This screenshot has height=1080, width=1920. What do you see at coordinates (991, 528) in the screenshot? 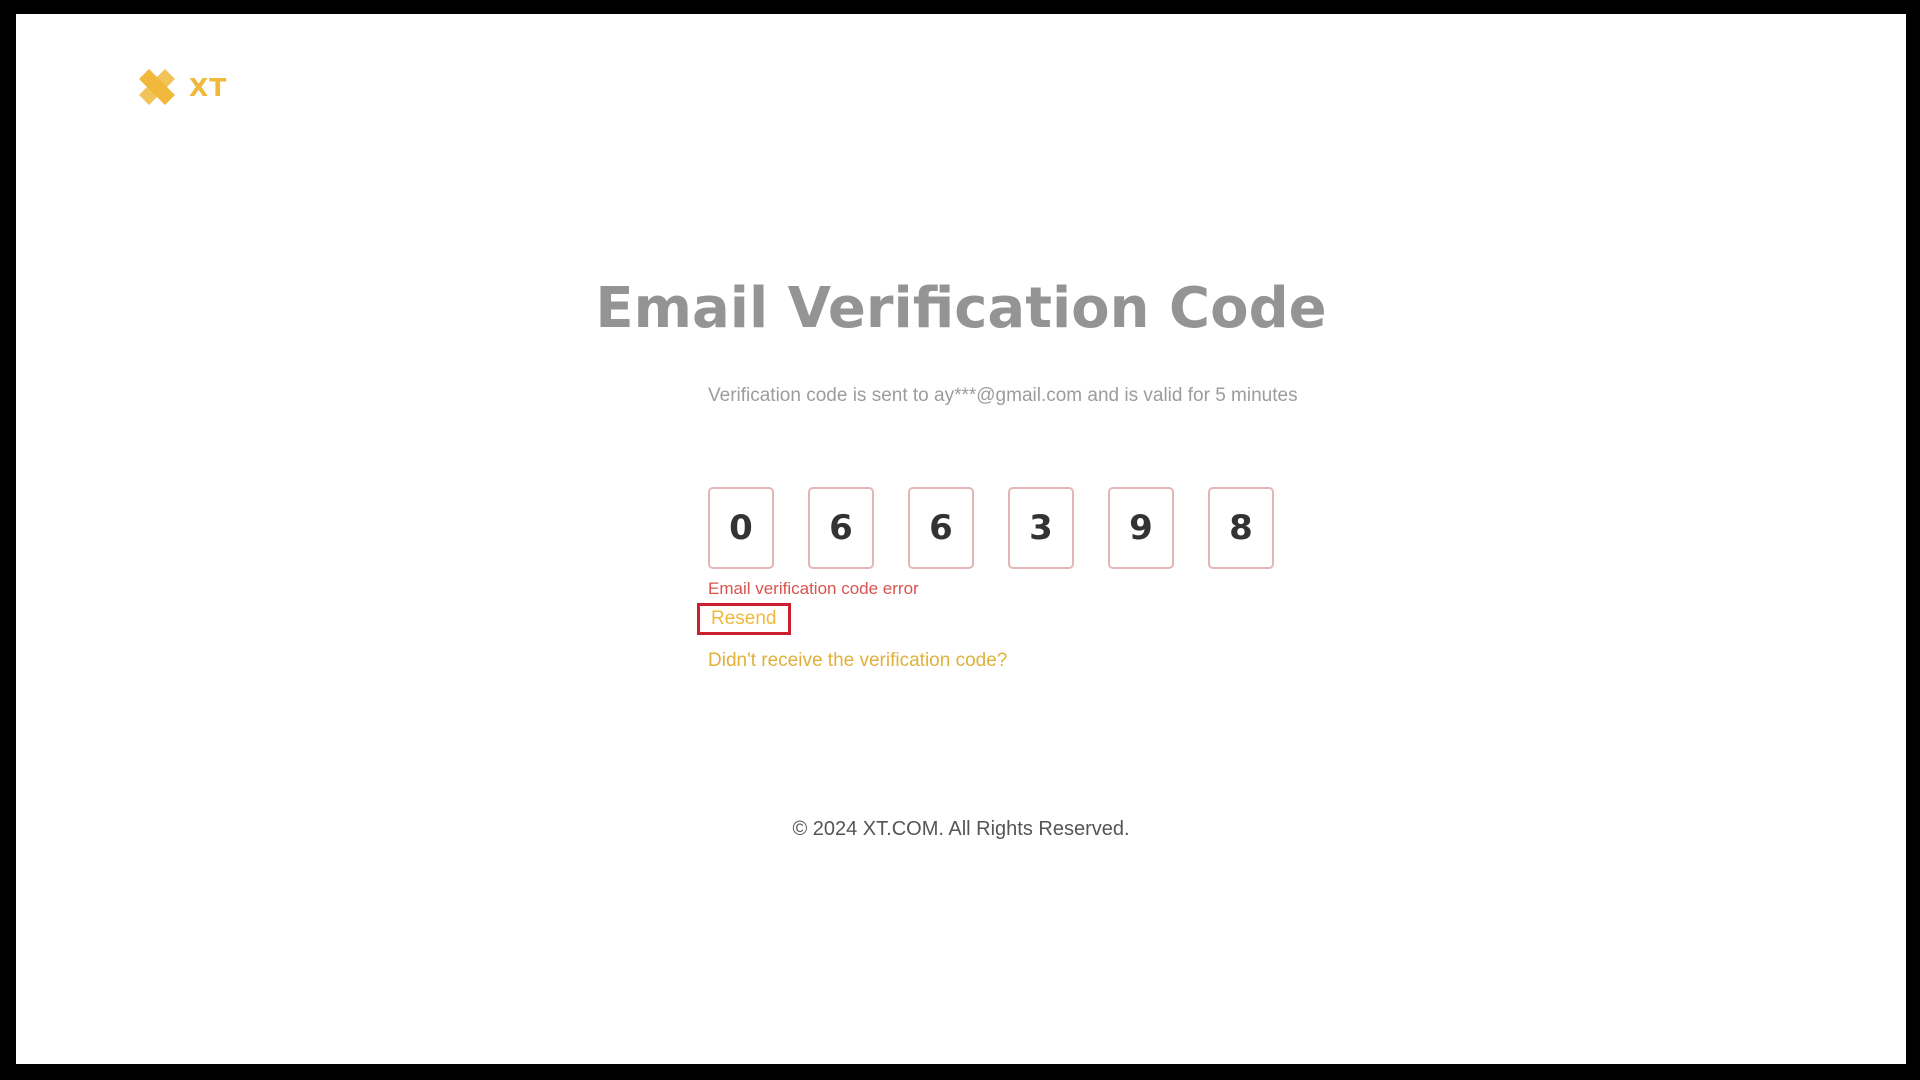
I see `code-input-group: 0 6 6 3 9 8` at bounding box center [991, 528].